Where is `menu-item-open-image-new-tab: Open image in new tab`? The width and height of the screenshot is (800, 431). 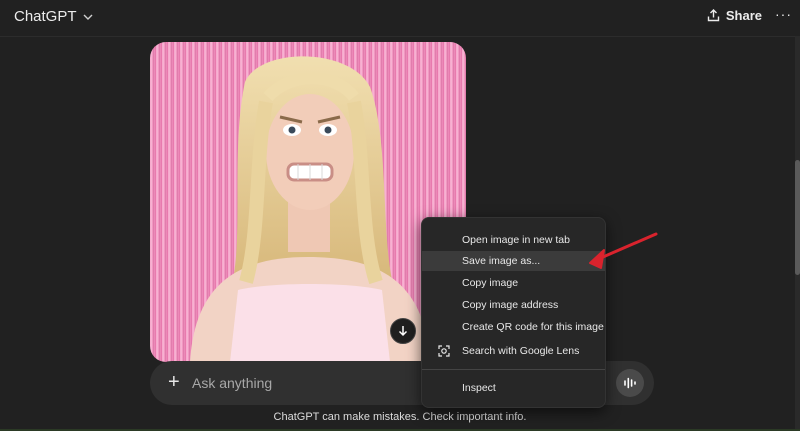 menu-item-open-image-new-tab: Open image in new tab is located at coordinates (513, 240).